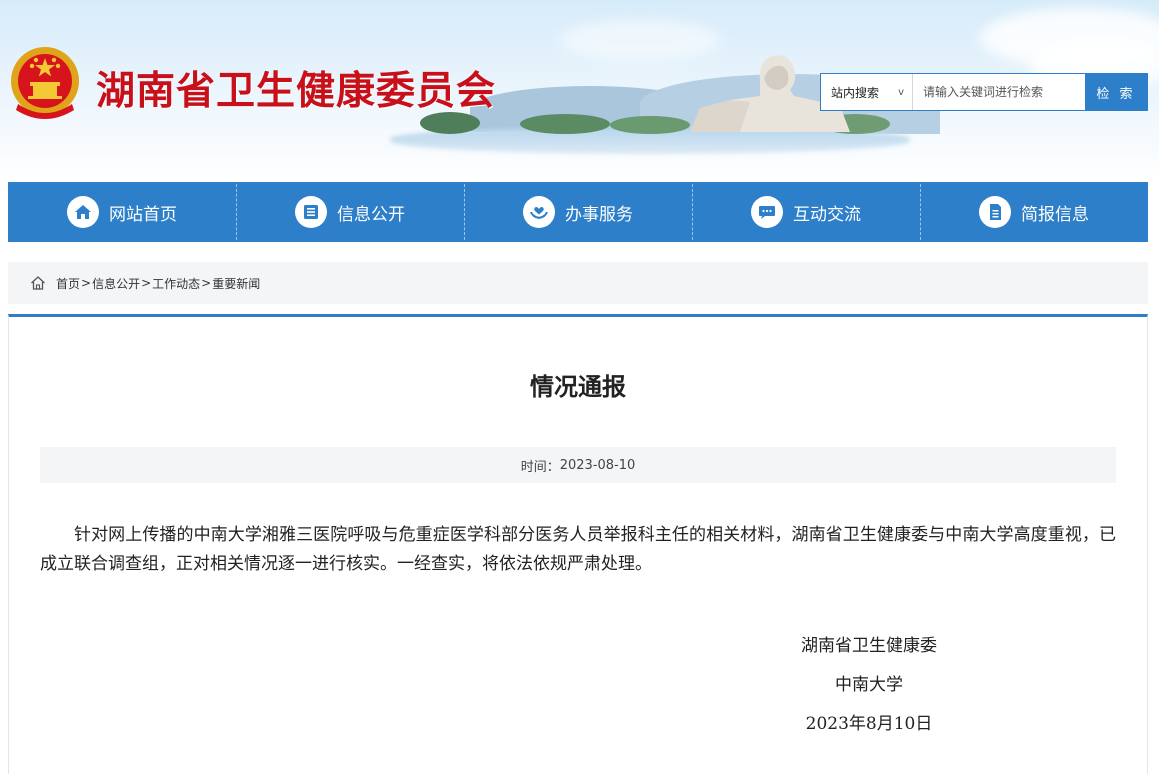  What do you see at coordinates (143, 214) in the screenshot?
I see `nav-item-label: 网站首页` at bounding box center [143, 214].